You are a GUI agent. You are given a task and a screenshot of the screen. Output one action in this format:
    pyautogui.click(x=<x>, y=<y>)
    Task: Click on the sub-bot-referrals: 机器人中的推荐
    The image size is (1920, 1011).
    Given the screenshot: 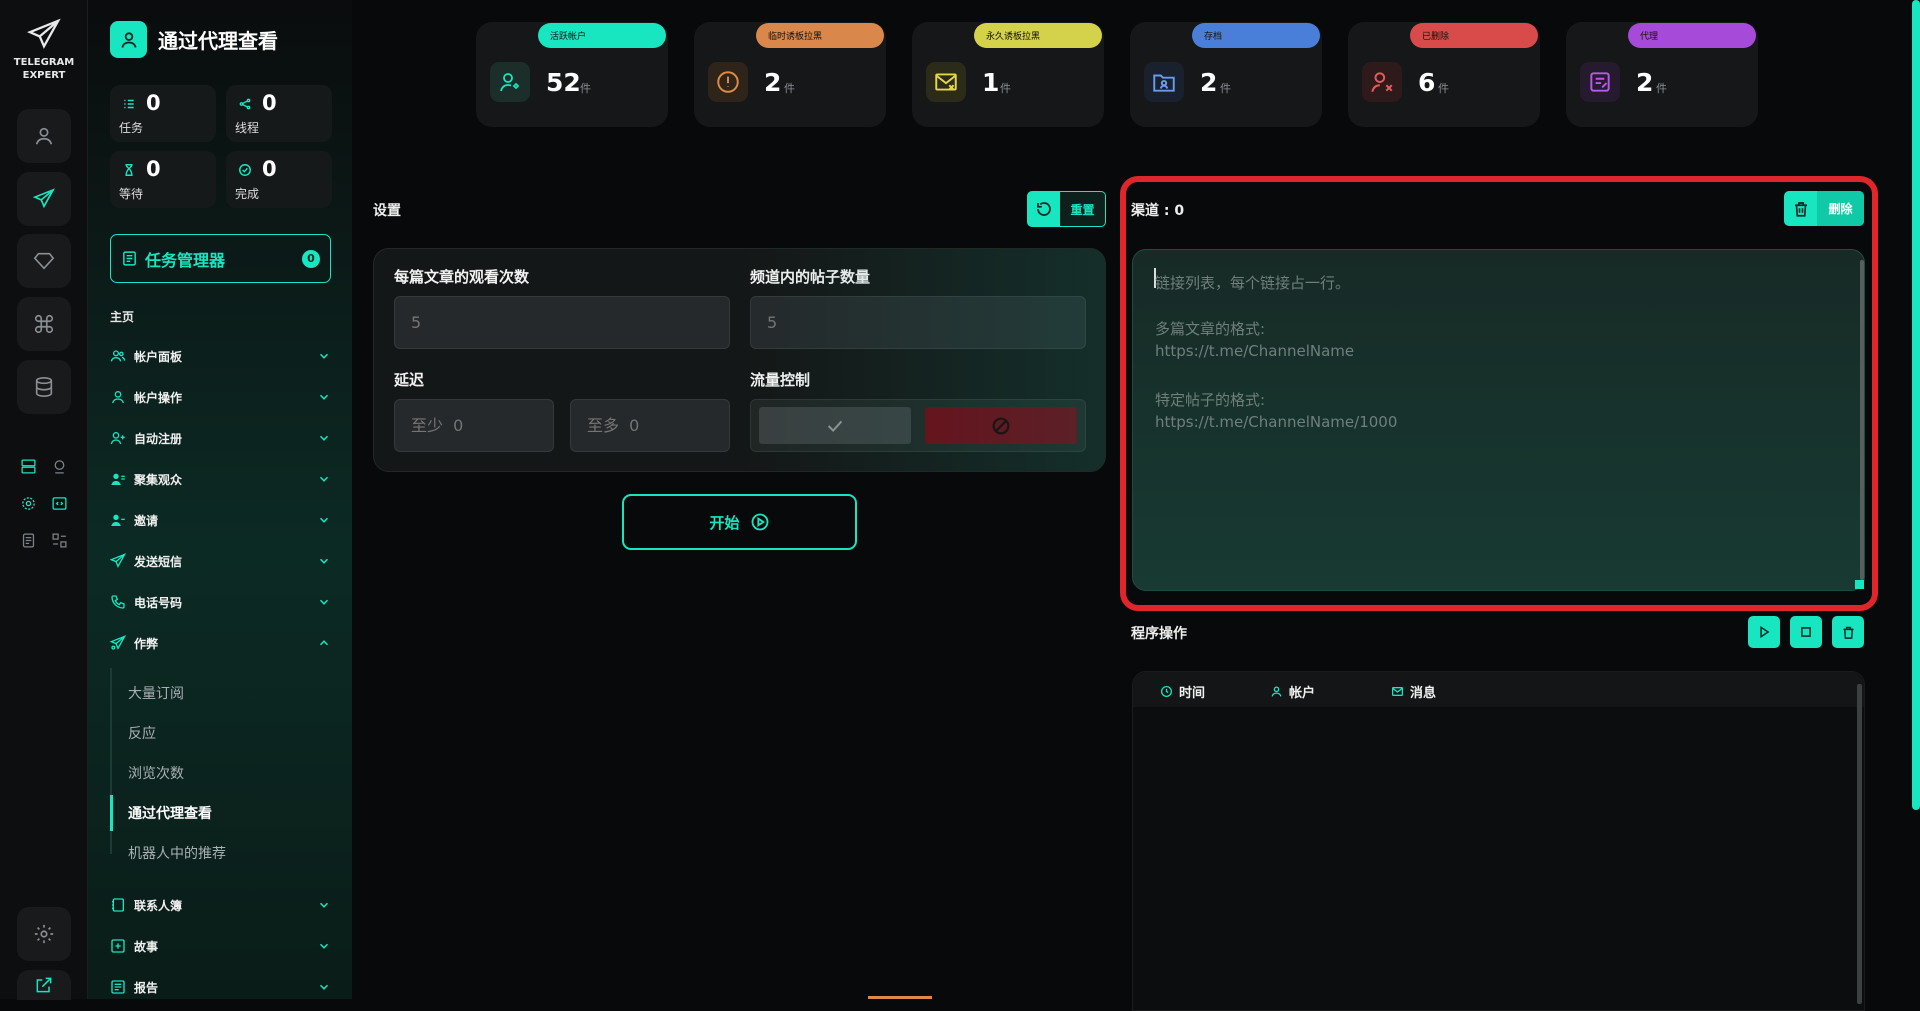 What is the action you would take?
    pyautogui.click(x=177, y=853)
    